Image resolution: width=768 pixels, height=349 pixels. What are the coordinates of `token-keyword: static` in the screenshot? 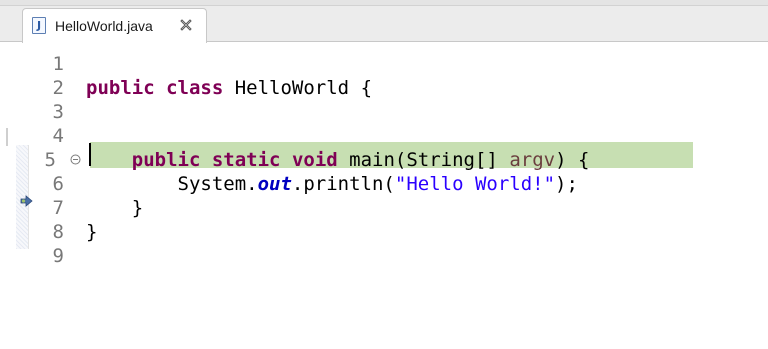 It's located at (246, 160).